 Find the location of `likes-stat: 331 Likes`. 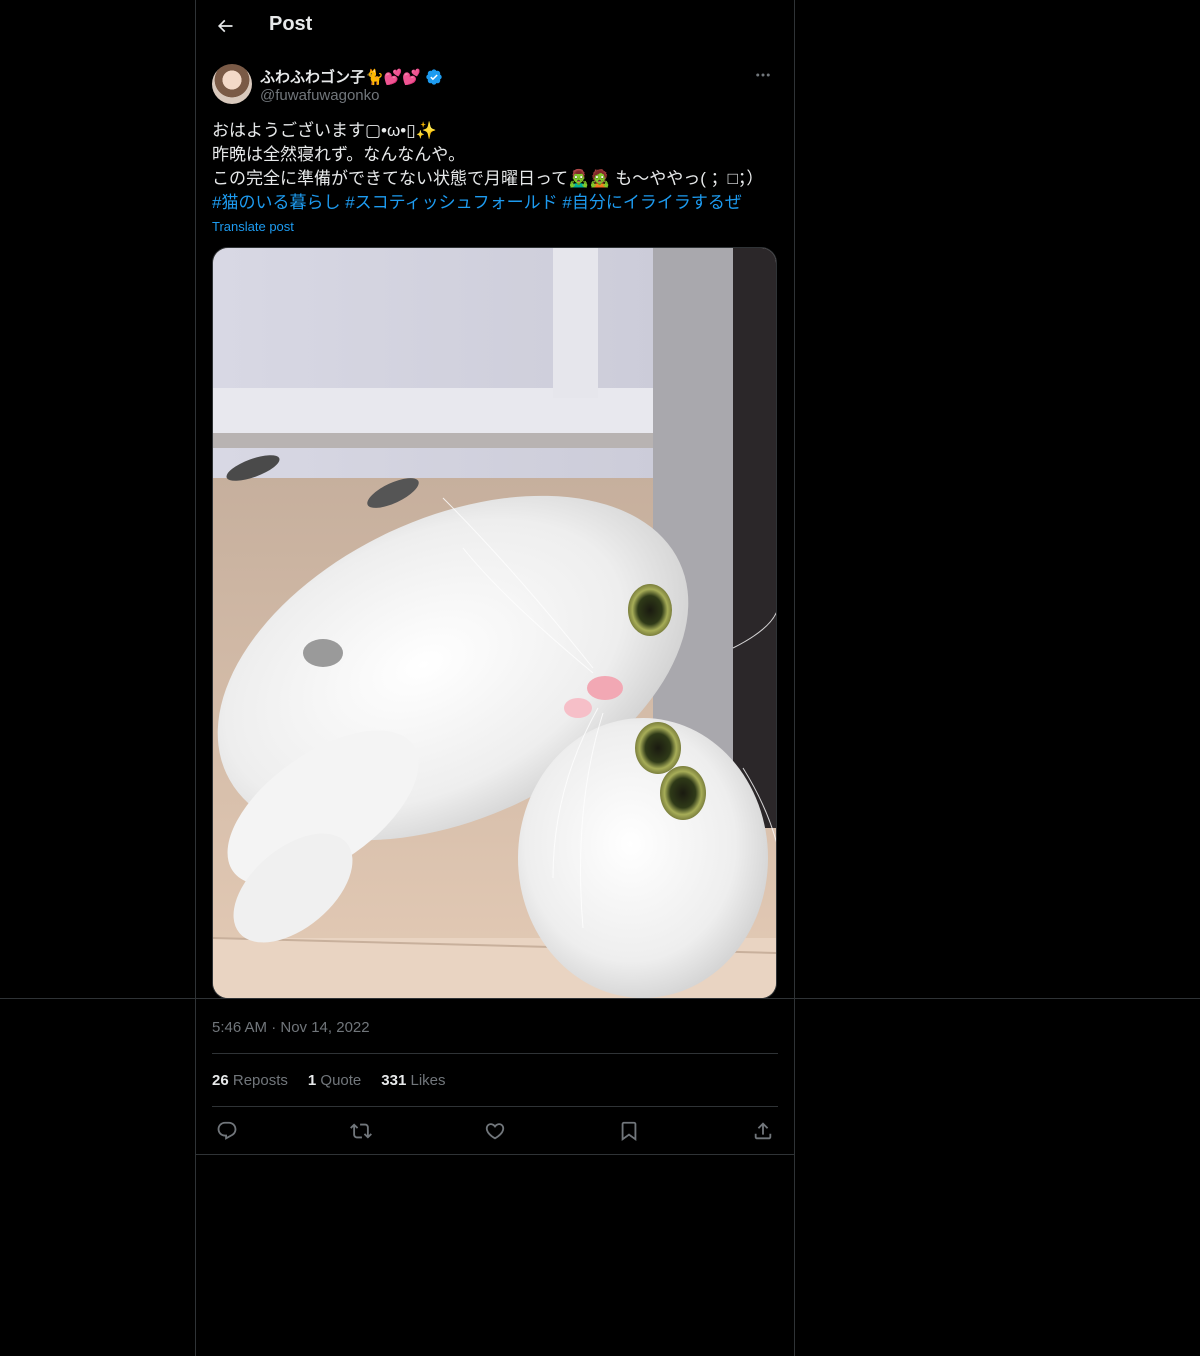

likes-stat: 331 Likes is located at coordinates (413, 1080).